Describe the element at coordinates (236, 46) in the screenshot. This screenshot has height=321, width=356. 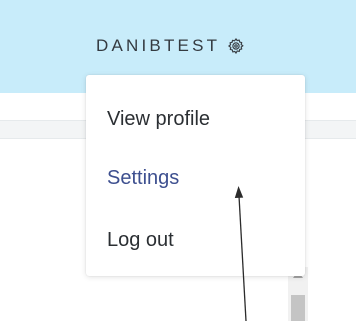
I see `gear-icon` at that location.